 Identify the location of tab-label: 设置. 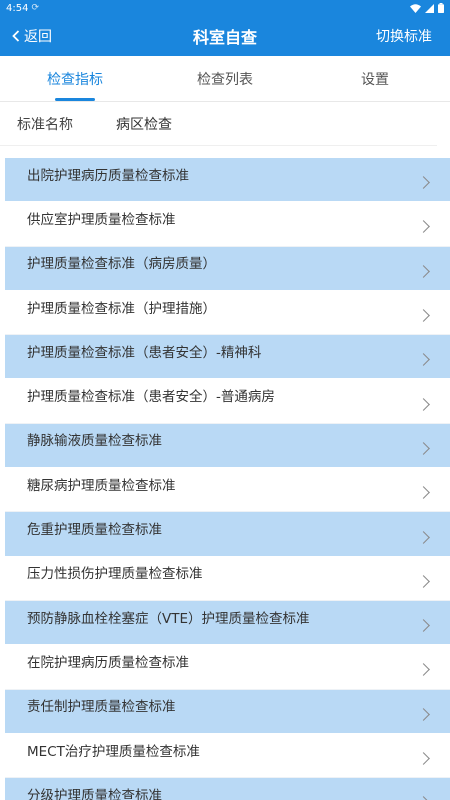
(375, 79).